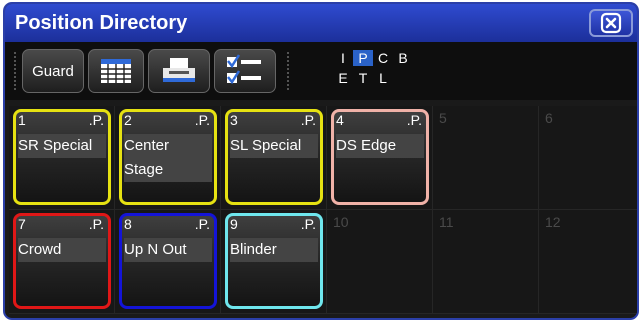 This screenshot has height=322, width=642. I want to click on position-number: 5, so click(443, 118).